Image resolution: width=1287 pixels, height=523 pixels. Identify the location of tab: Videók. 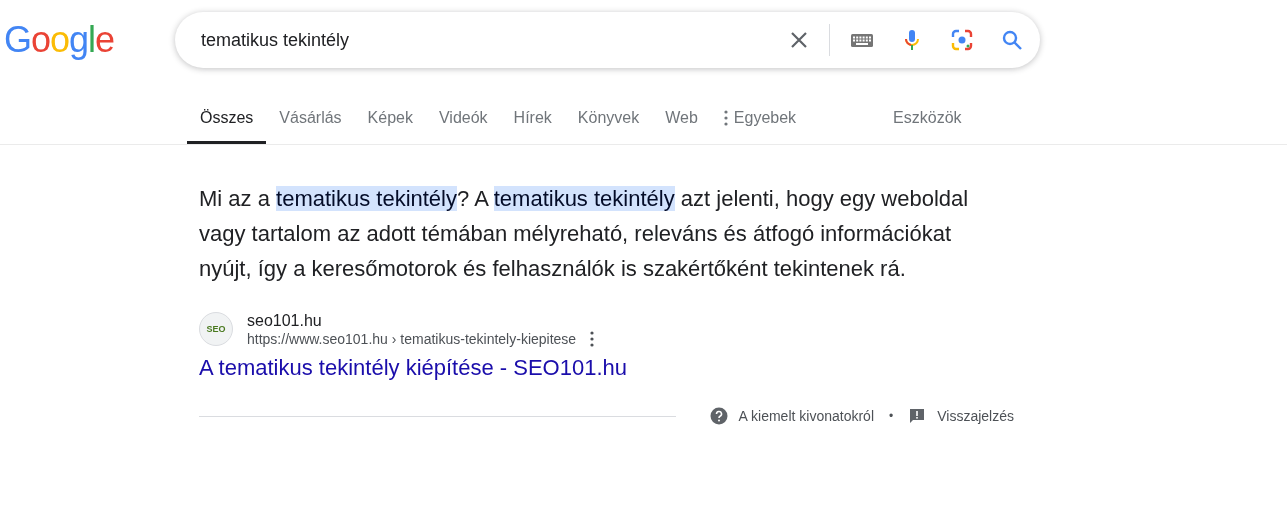
(463, 126).